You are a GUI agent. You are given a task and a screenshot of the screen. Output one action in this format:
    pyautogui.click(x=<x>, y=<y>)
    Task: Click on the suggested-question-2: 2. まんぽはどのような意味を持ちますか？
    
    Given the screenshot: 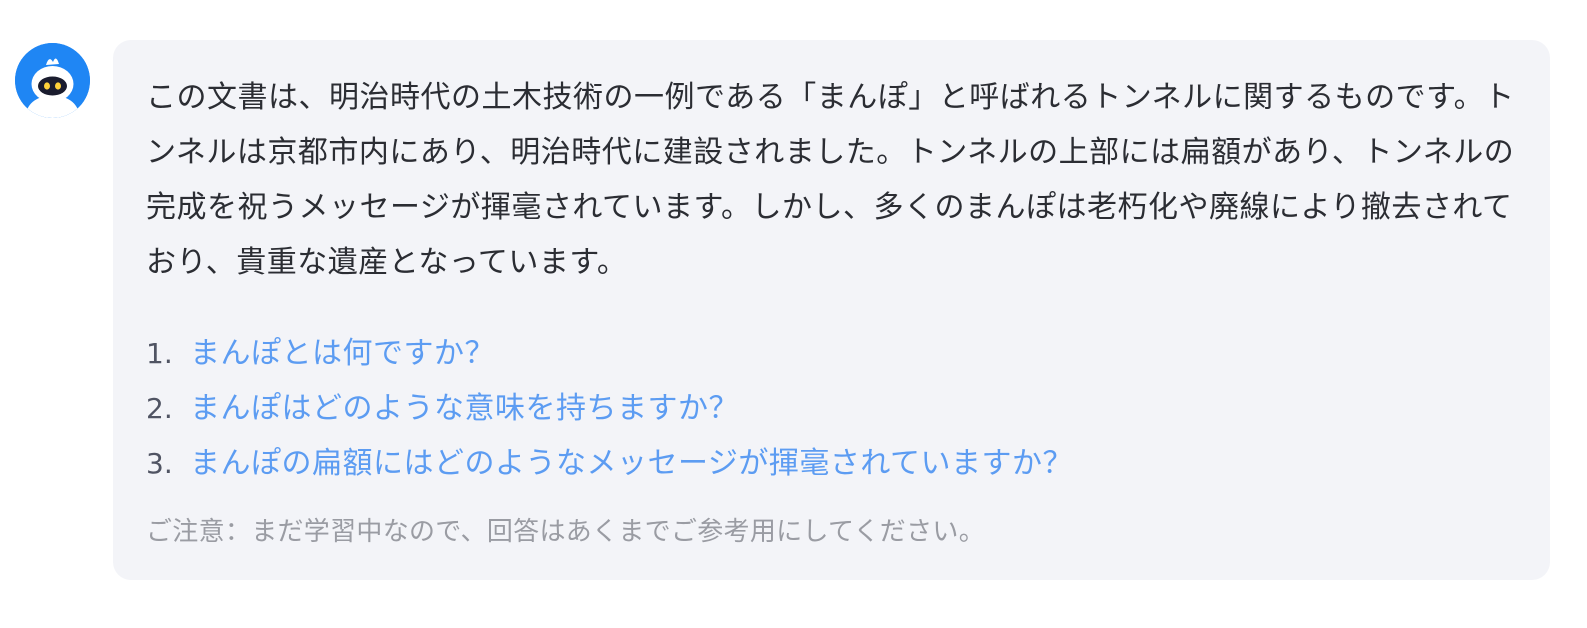 What is the action you would take?
    pyautogui.click(x=831, y=408)
    